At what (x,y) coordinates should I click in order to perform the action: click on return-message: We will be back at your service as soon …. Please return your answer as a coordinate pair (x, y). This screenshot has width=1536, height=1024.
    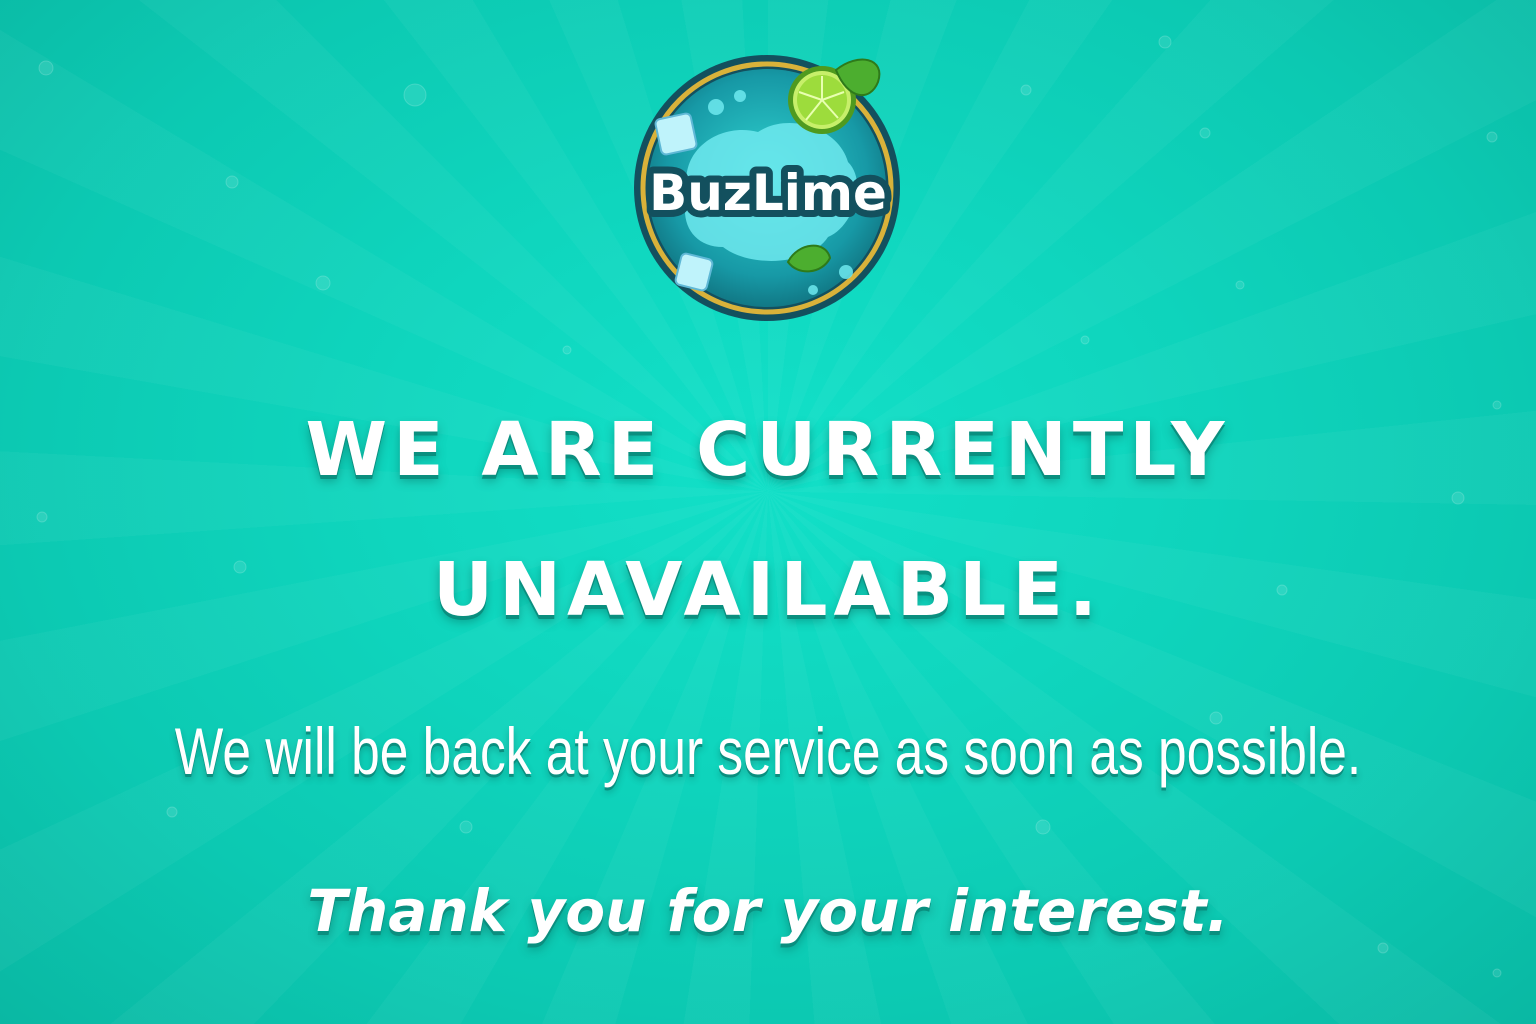
    Looking at the image, I should click on (768, 751).